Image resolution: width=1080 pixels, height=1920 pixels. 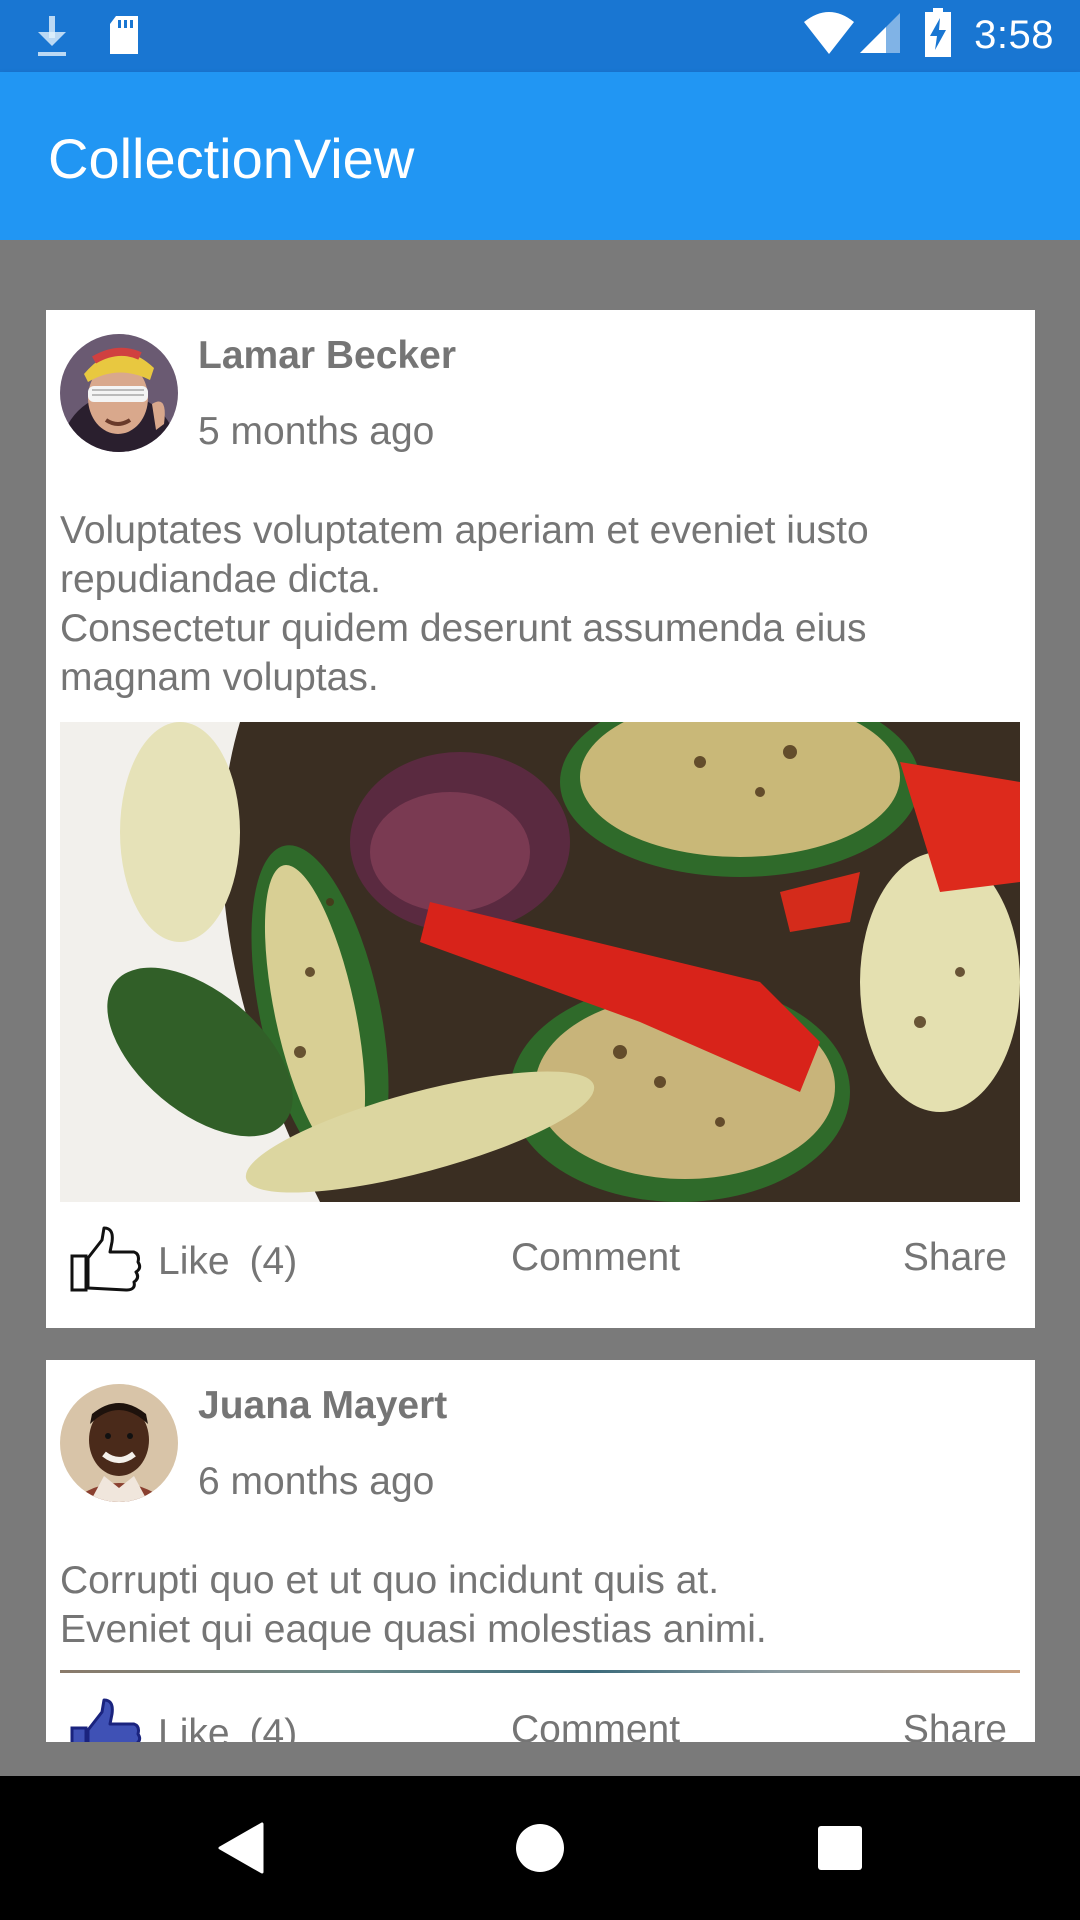 I want to click on post-image, so click(x=540, y=1671).